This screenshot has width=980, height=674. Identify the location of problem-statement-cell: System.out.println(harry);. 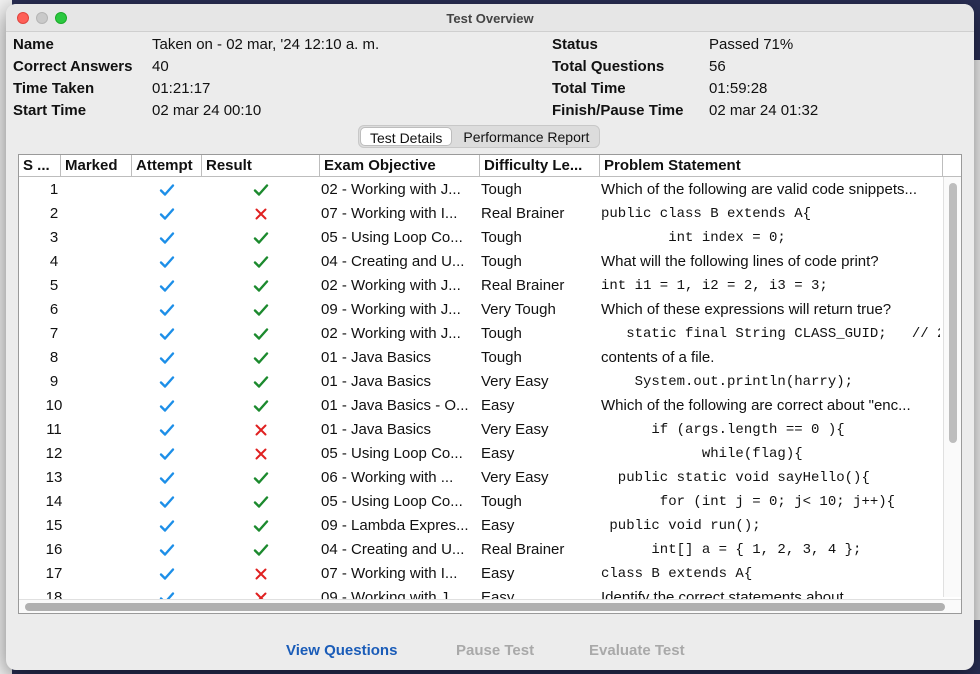
(727, 382).